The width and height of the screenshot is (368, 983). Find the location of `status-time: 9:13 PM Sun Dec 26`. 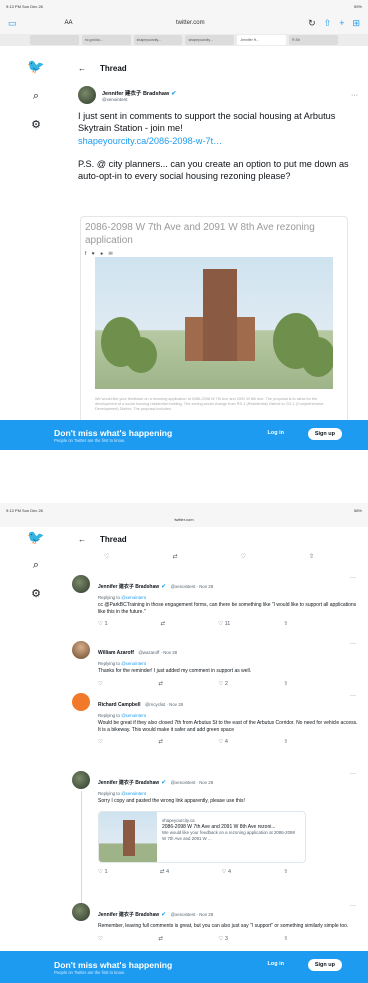

status-time: 9:13 PM Sun Dec 26 is located at coordinates (24, 6).